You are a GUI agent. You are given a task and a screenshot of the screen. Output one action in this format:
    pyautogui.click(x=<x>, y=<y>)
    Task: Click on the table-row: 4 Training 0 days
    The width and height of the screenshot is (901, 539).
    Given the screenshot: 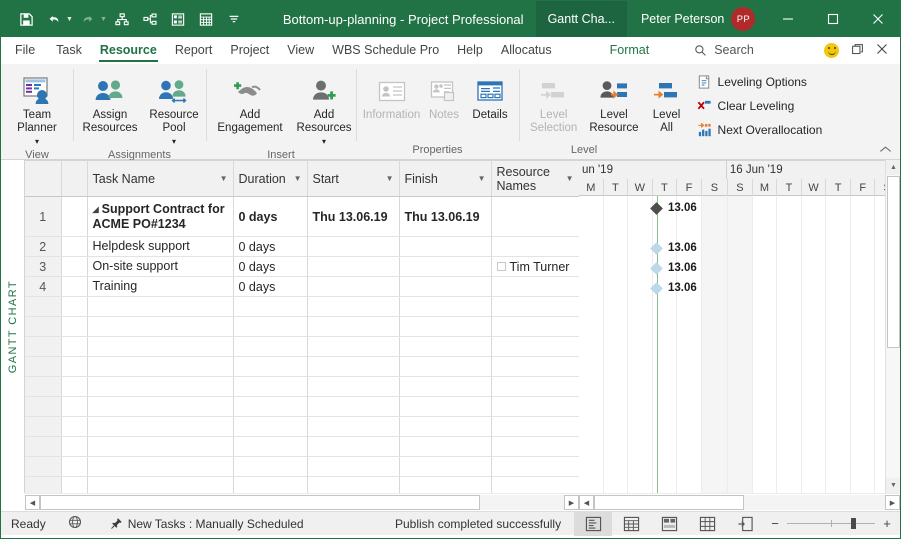 What is the action you would take?
    pyautogui.click(x=302, y=286)
    